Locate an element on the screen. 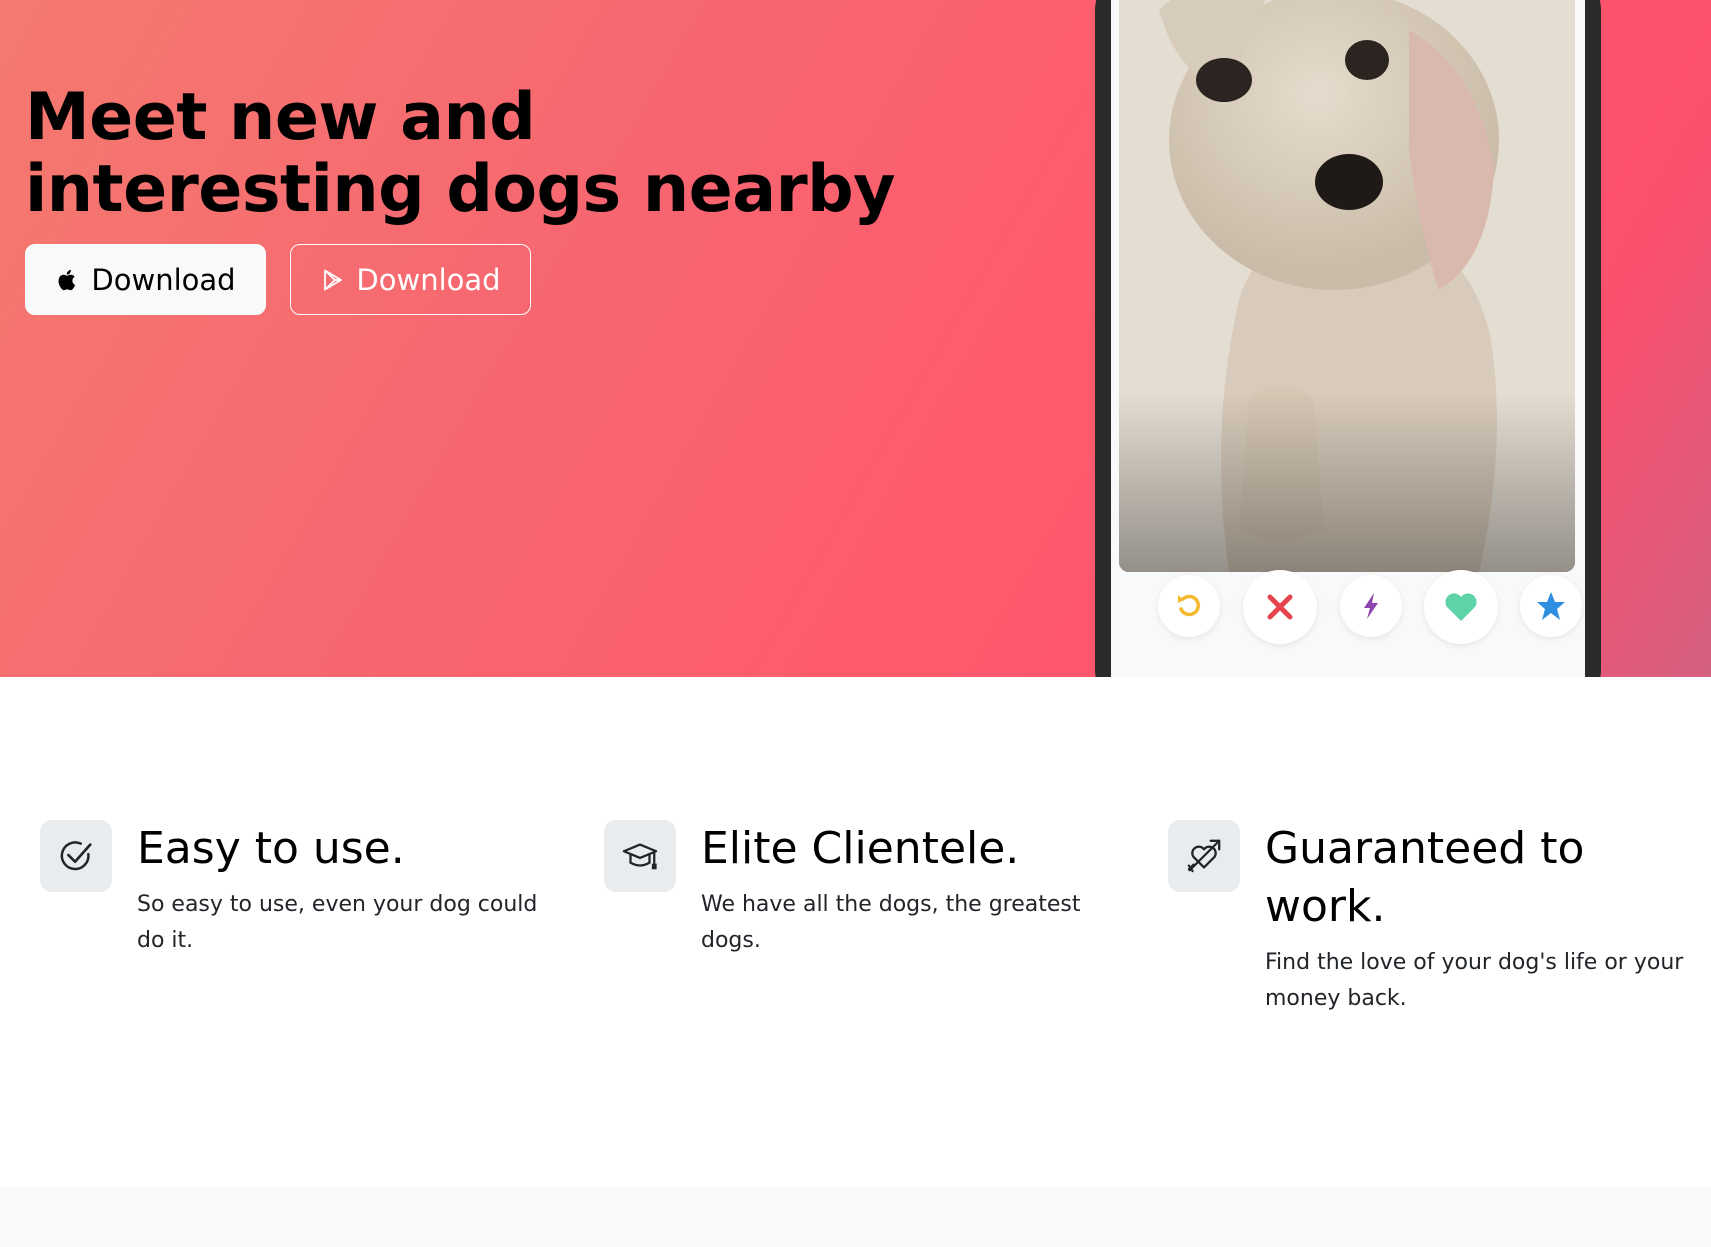 This screenshot has width=1711, height=1247. feature-title: Easy to use. is located at coordinates (271, 848).